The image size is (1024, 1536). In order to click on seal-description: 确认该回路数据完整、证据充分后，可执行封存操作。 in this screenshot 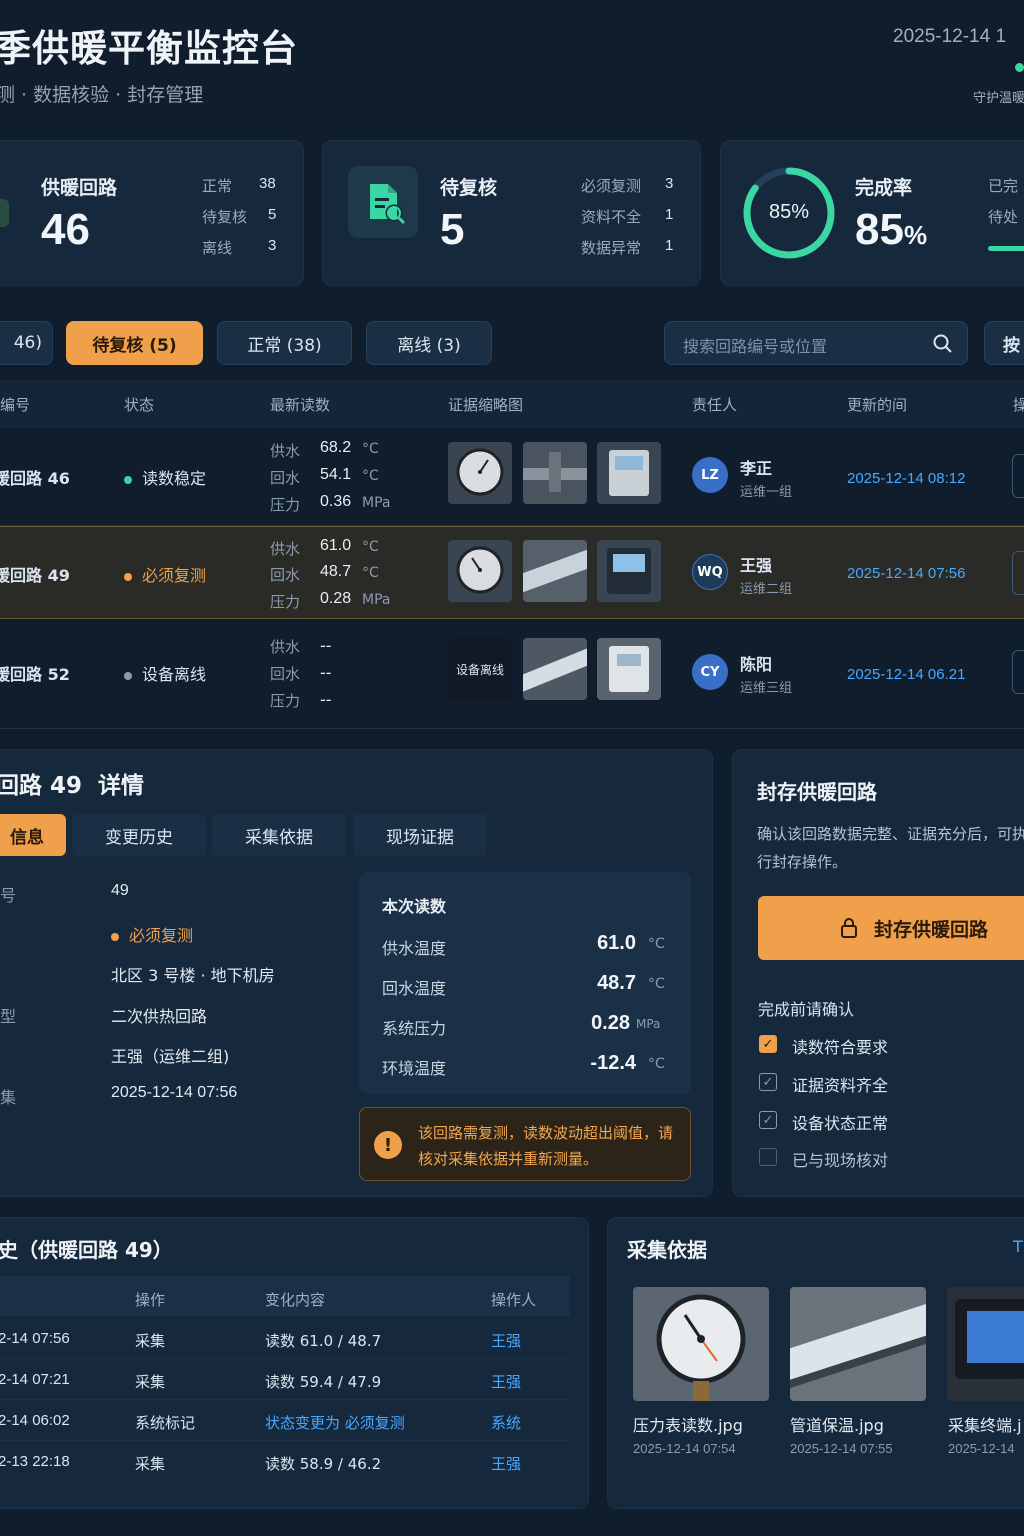, I will do `click(890, 848)`.